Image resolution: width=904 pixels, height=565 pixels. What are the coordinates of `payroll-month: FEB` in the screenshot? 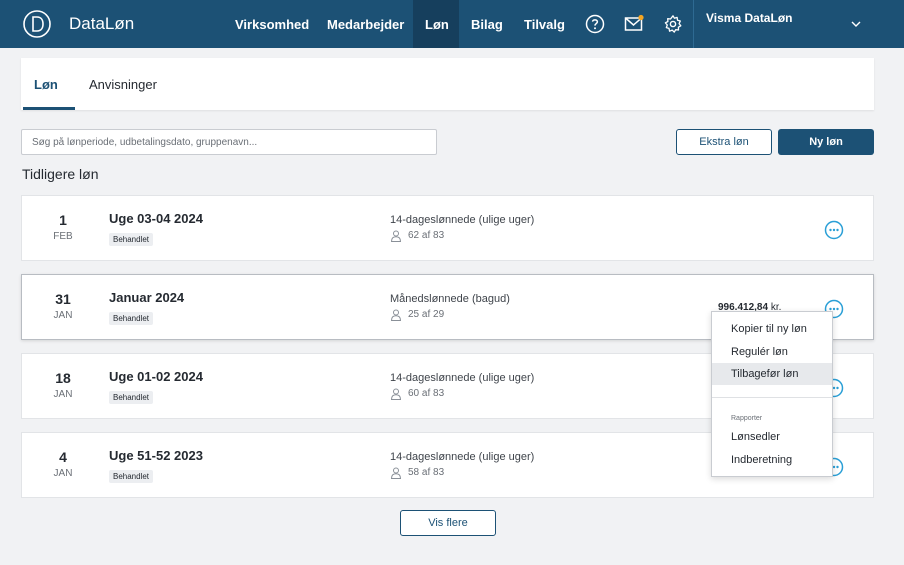 It's located at (63, 236).